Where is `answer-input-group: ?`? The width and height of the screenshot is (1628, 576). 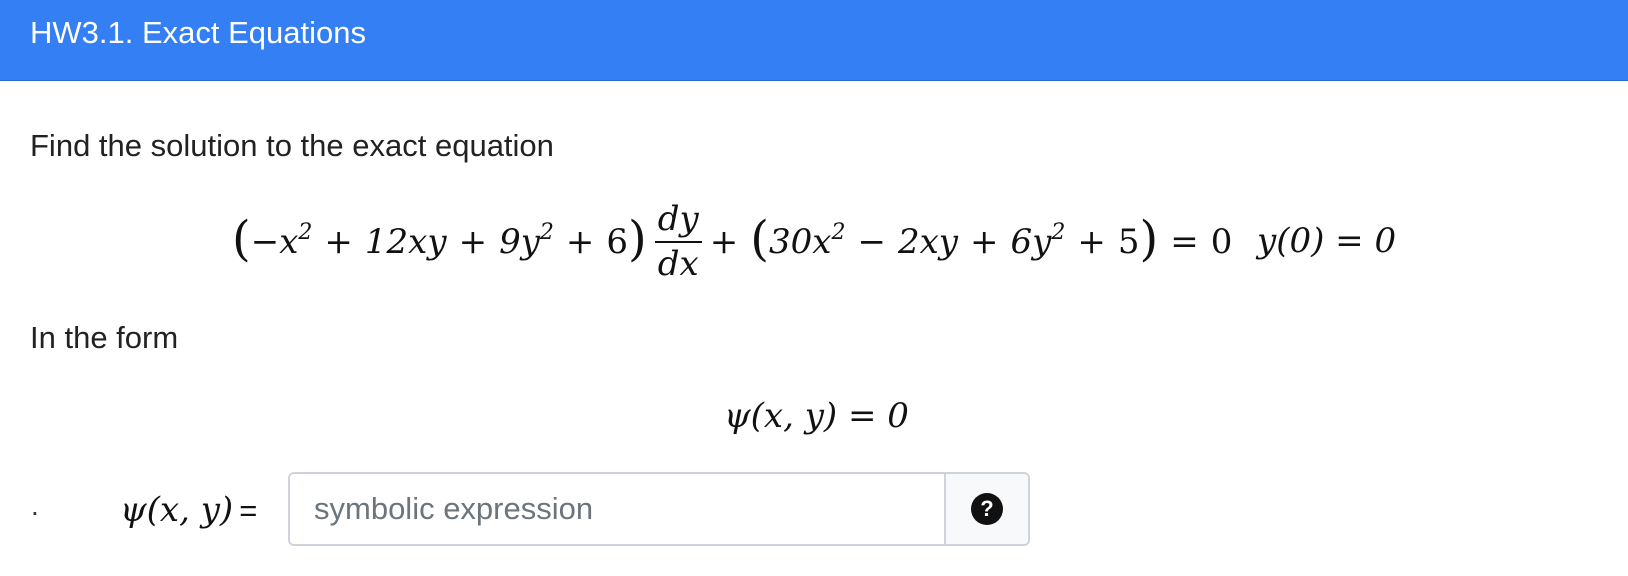 answer-input-group: ? is located at coordinates (659, 509).